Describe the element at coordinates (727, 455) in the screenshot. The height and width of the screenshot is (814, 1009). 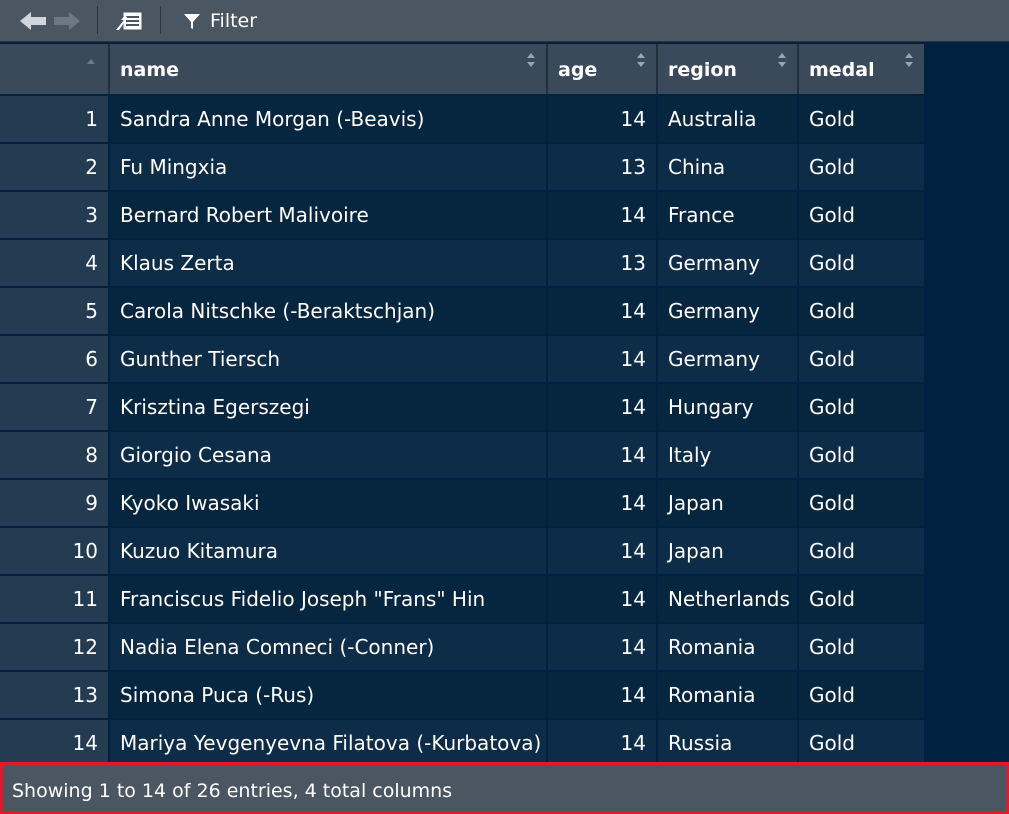
I see `cell-region: Italy` at that location.